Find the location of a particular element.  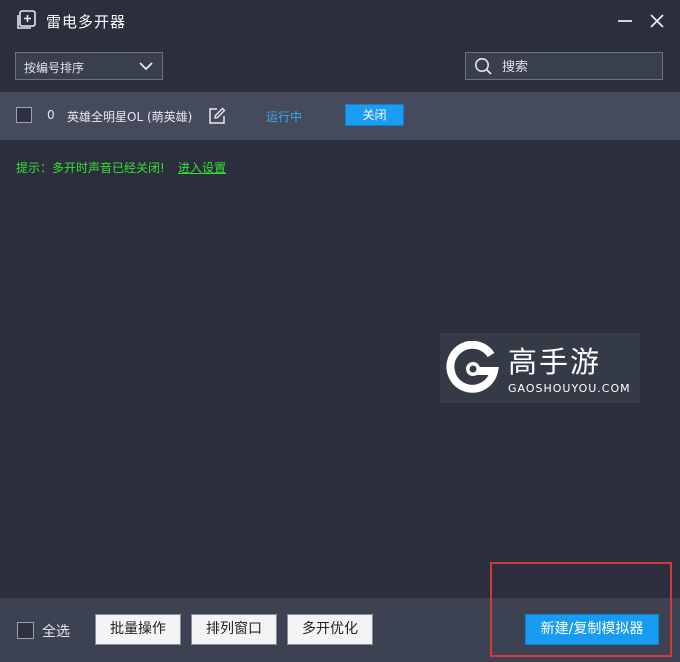

close-instance-button: 关闭 is located at coordinates (374, 115).